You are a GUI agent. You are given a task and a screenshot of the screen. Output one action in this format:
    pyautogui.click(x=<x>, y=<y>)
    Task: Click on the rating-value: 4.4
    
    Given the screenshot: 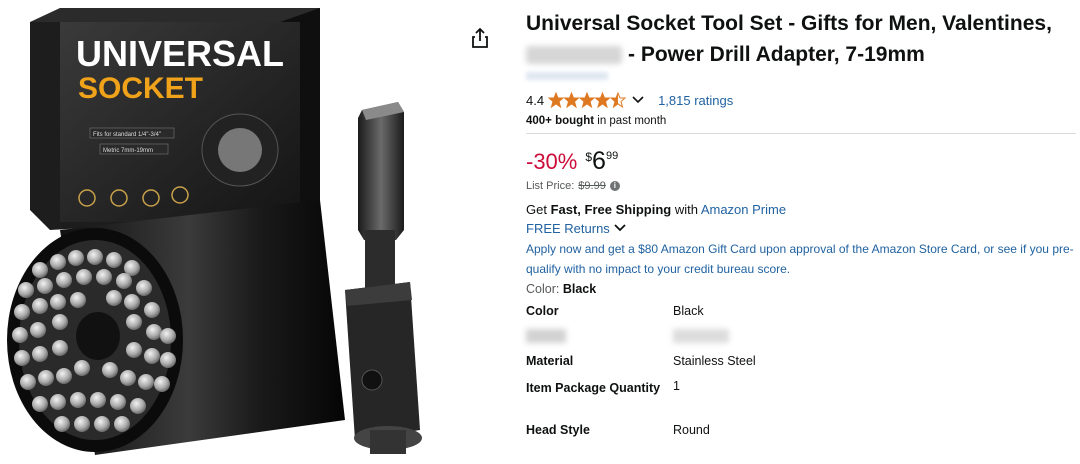 What is the action you would take?
    pyautogui.click(x=535, y=100)
    